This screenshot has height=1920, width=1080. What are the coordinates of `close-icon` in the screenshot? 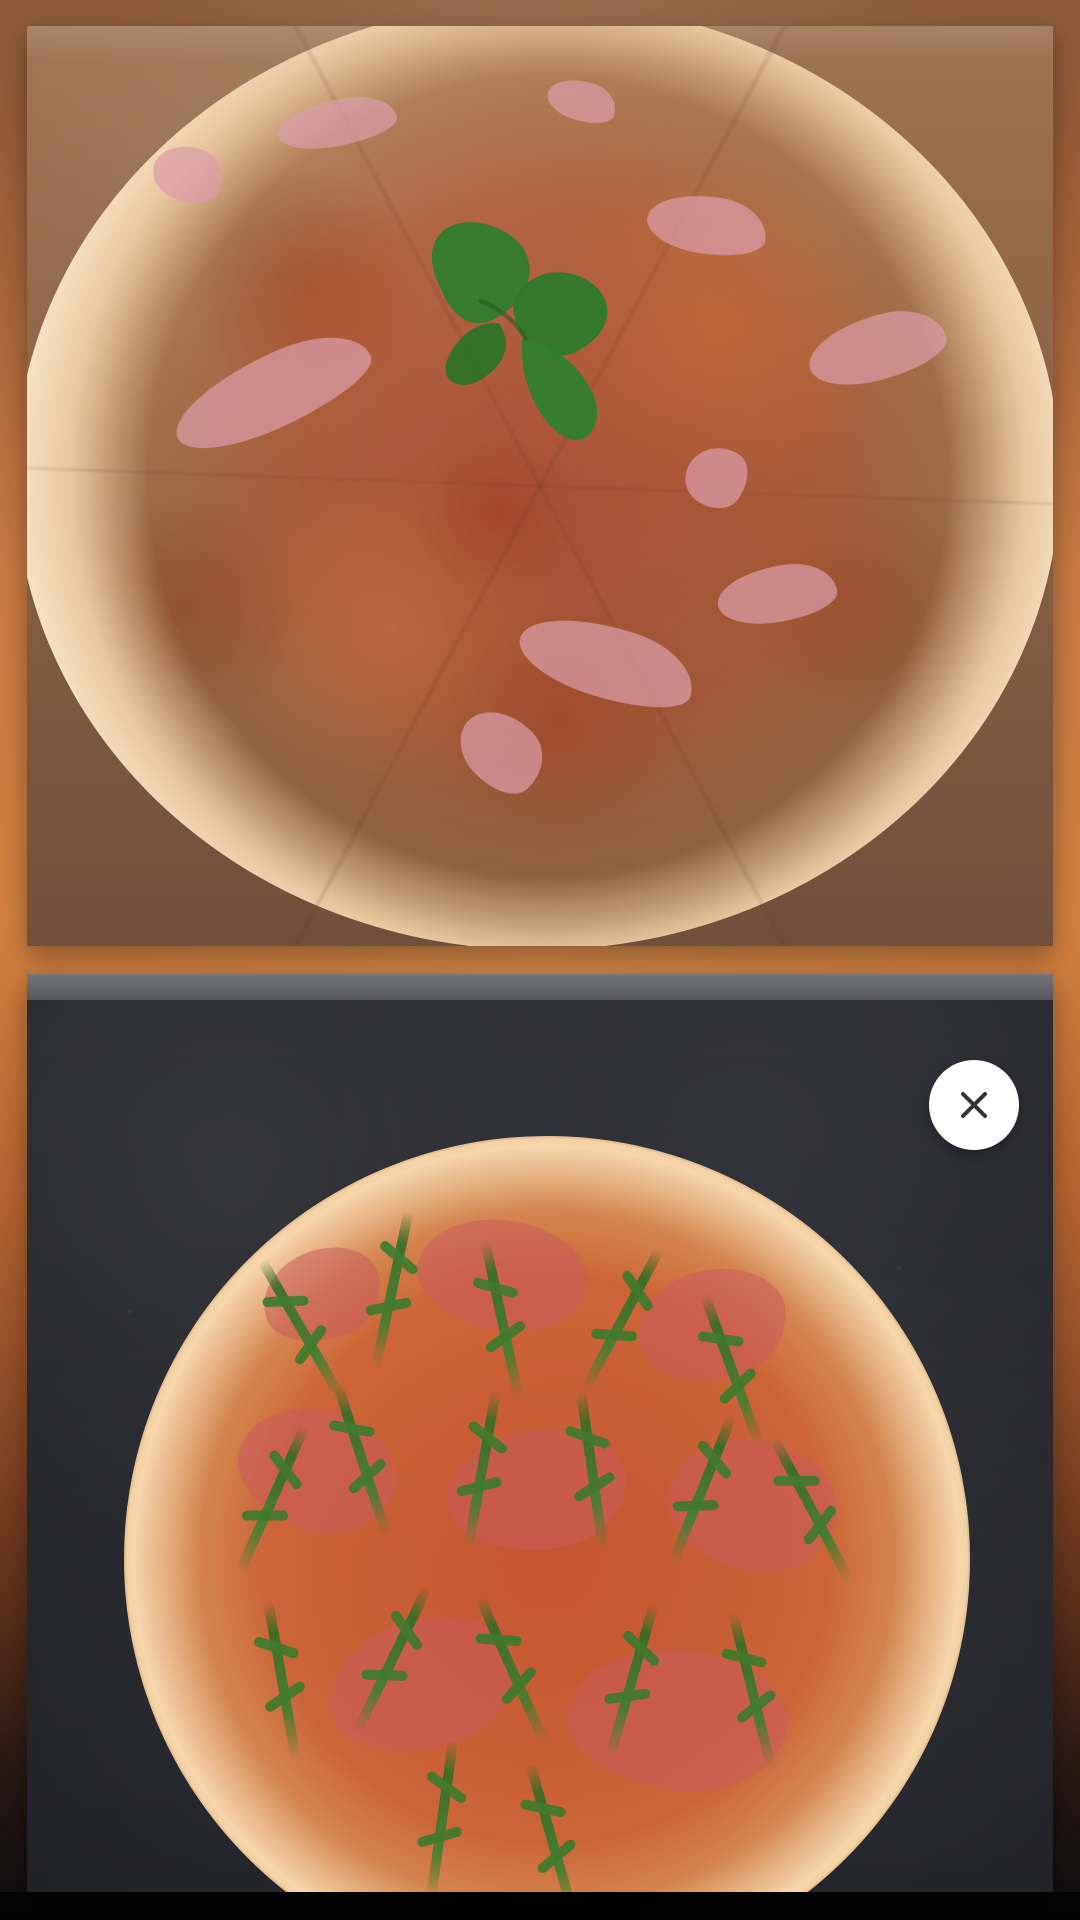 It's located at (974, 1105).